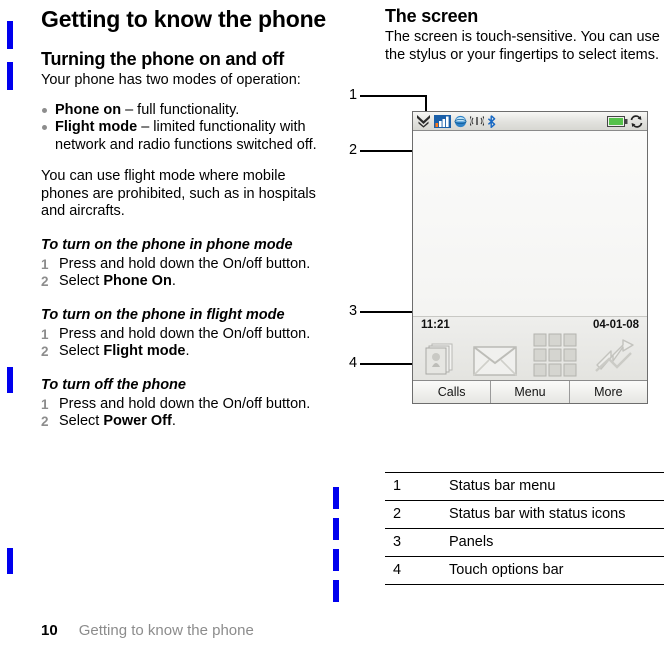  Describe the element at coordinates (556, 514) in the screenshot. I see `legend-description: Status bar with status icons` at that location.